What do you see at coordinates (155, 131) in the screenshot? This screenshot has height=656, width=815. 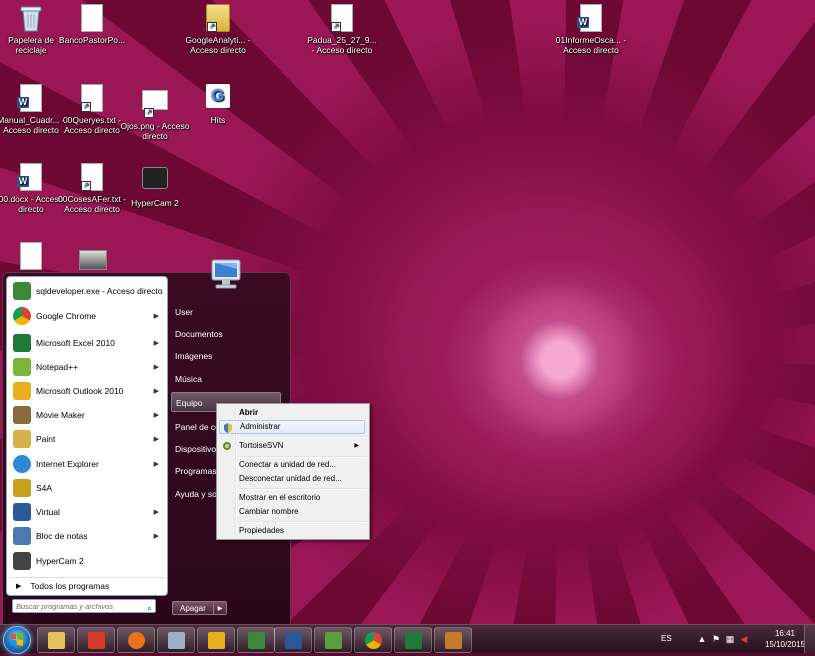 I see `desktop-icon-label: Ojos.png - Acceso directo` at bounding box center [155, 131].